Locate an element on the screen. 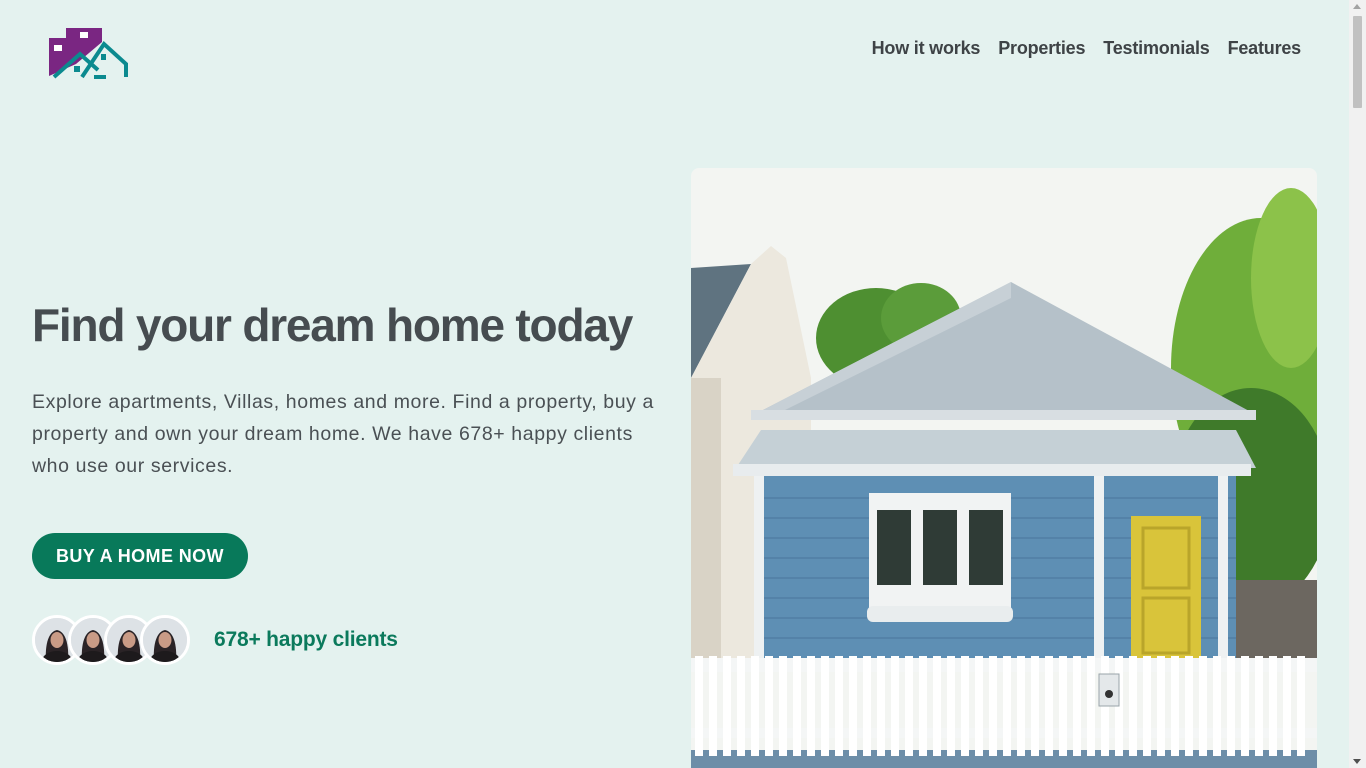 The width and height of the screenshot is (1366, 768). client-avatars is located at coordinates (112, 640).